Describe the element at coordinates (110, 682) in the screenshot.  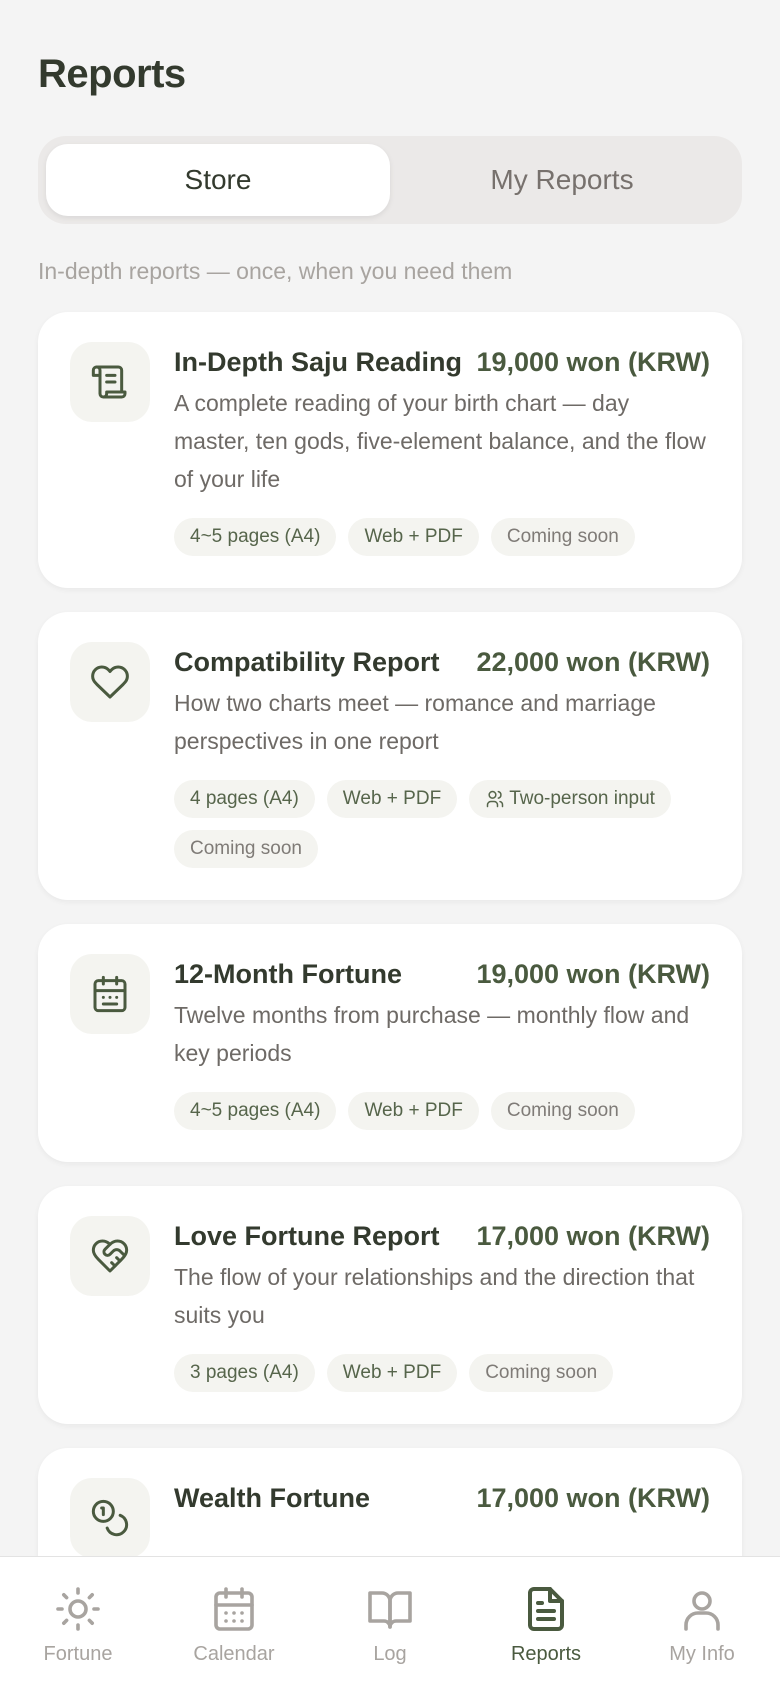
I see `heart-icon` at that location.